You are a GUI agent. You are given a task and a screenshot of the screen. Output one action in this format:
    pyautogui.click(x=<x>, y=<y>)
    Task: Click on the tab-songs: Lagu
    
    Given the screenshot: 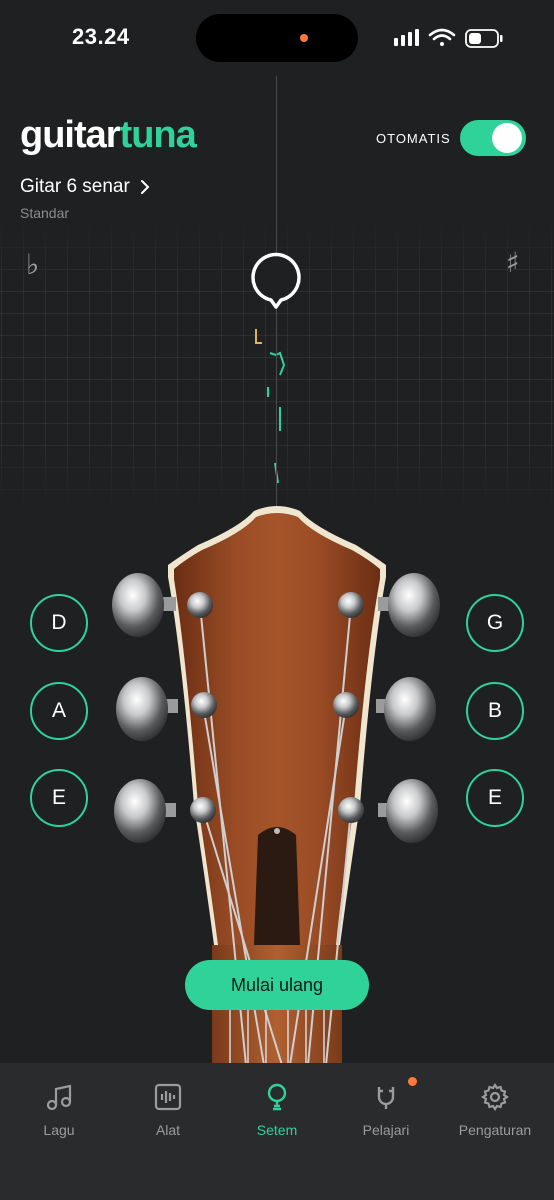 What is the action you would take?
    pyautogui.click(x=59, y=1110)
    